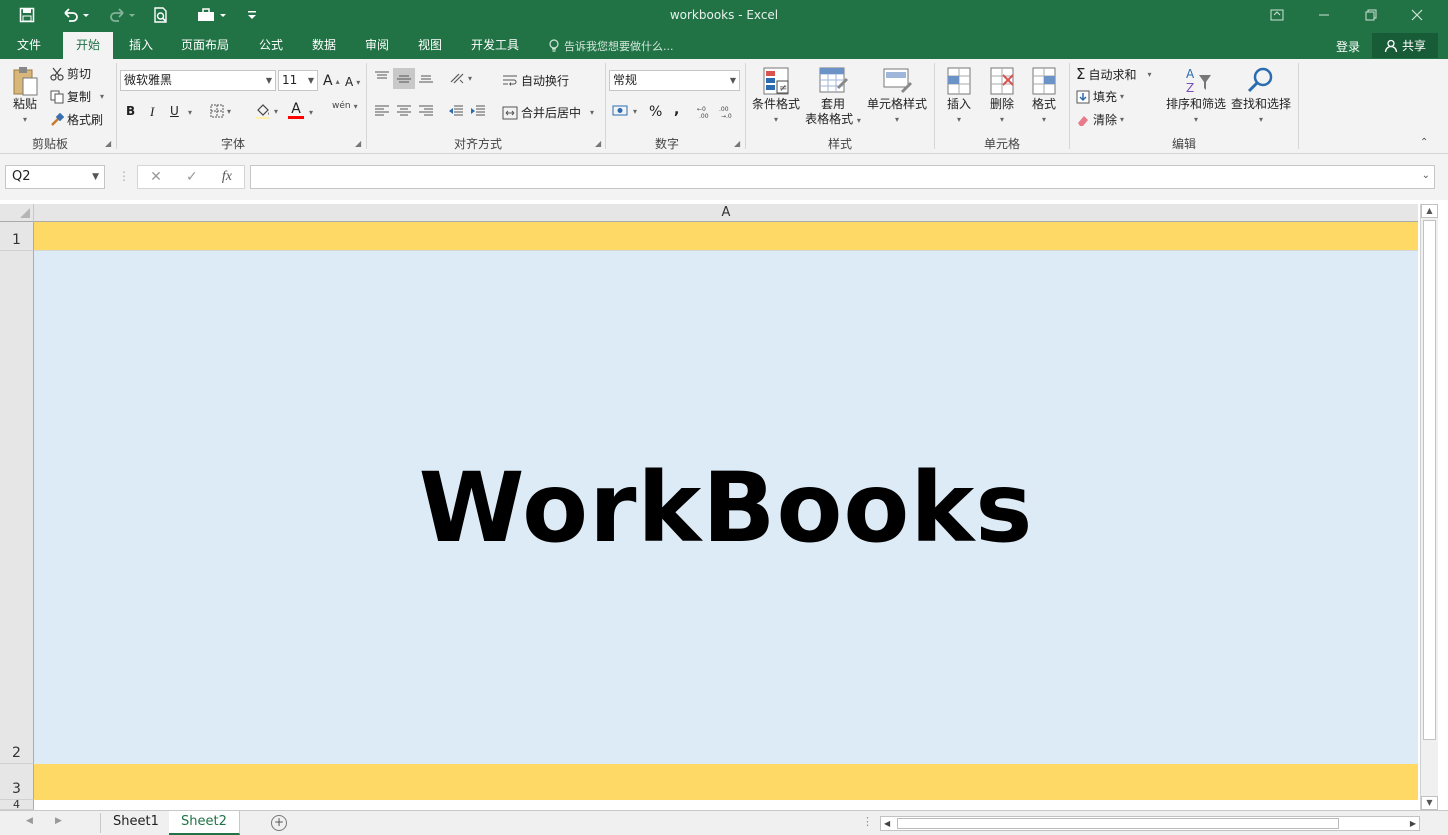  Describe the element at coordinates (1429, 803) in the screenshot. I see `scroll-down-icon: ▼` at that location.